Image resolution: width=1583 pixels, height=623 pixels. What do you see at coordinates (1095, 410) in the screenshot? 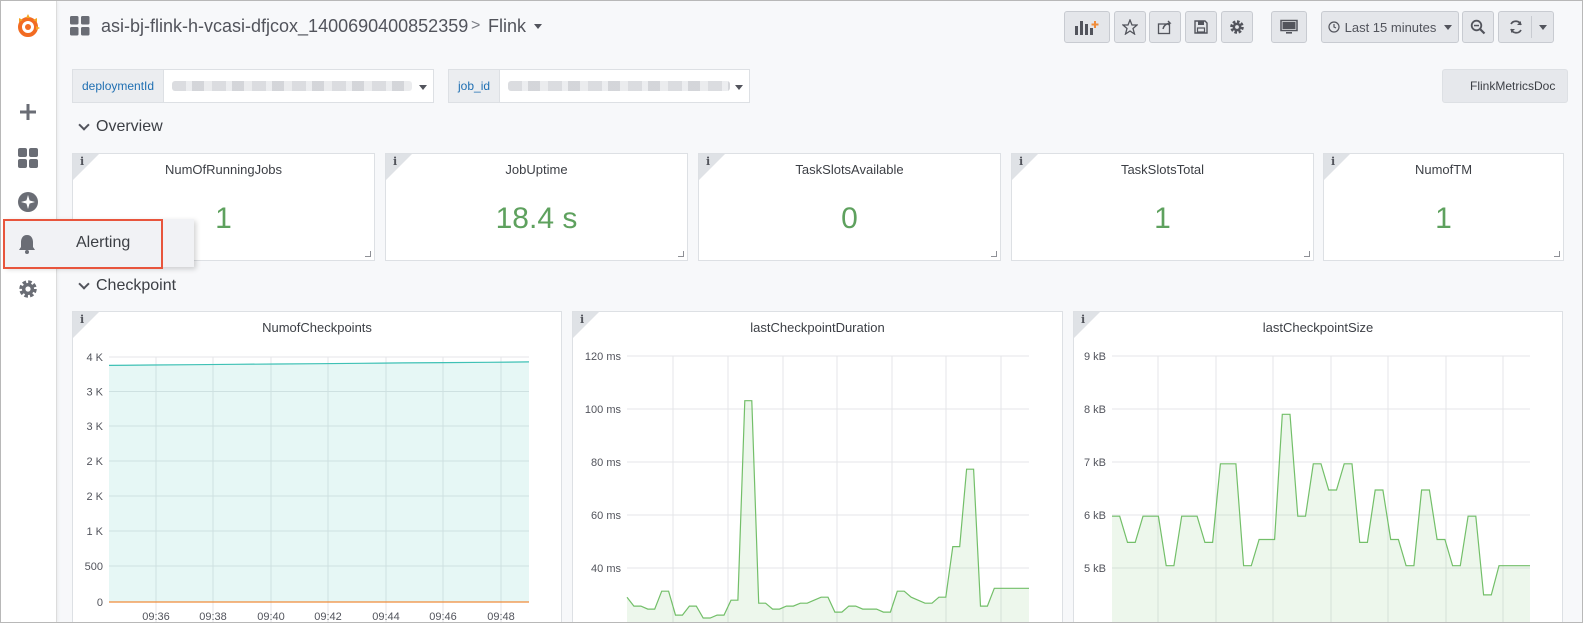
I see `y-tick-label: 8 kB` at bounding box center [1095, 410].